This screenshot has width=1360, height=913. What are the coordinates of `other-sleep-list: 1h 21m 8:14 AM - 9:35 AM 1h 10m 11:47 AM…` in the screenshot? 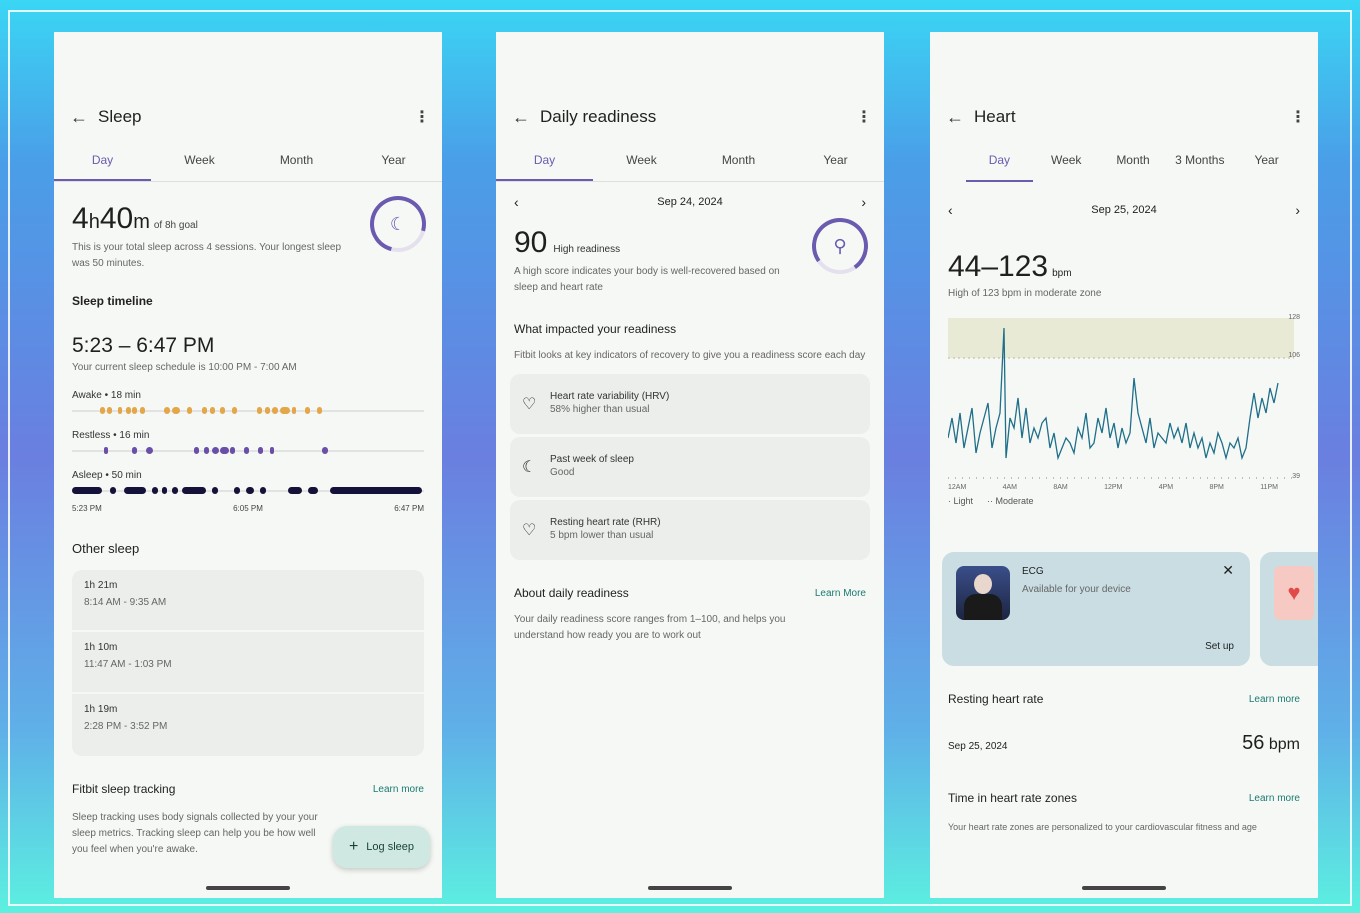 It's located at (248, 663).